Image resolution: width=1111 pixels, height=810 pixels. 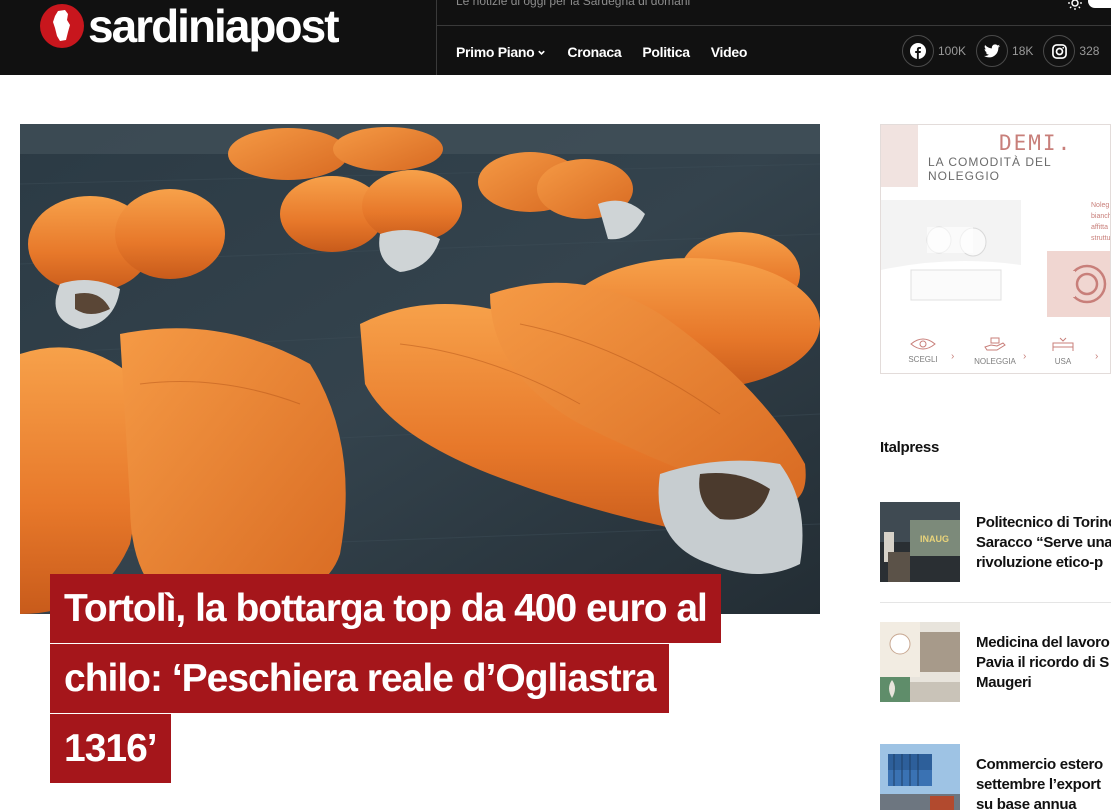 What do you see at coordinates (360, 678) in the screenshot?
I see `headline-line: chilo: ‘Peschiera reale d’Ogliastra` at bounding box center [360, 678].